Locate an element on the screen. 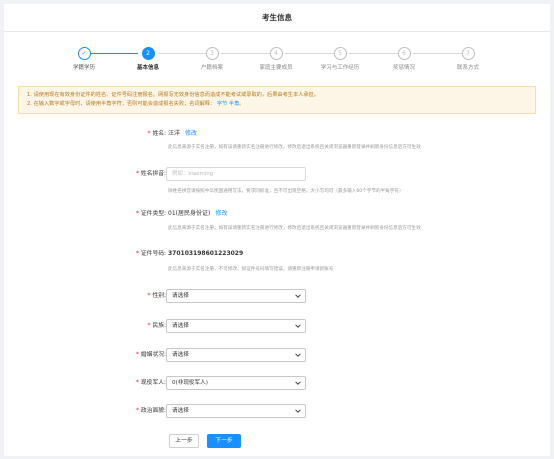 Image resolution: width=554 pixels, height=459 pixels. step-number: 2 is located at coordinates (148, 53).